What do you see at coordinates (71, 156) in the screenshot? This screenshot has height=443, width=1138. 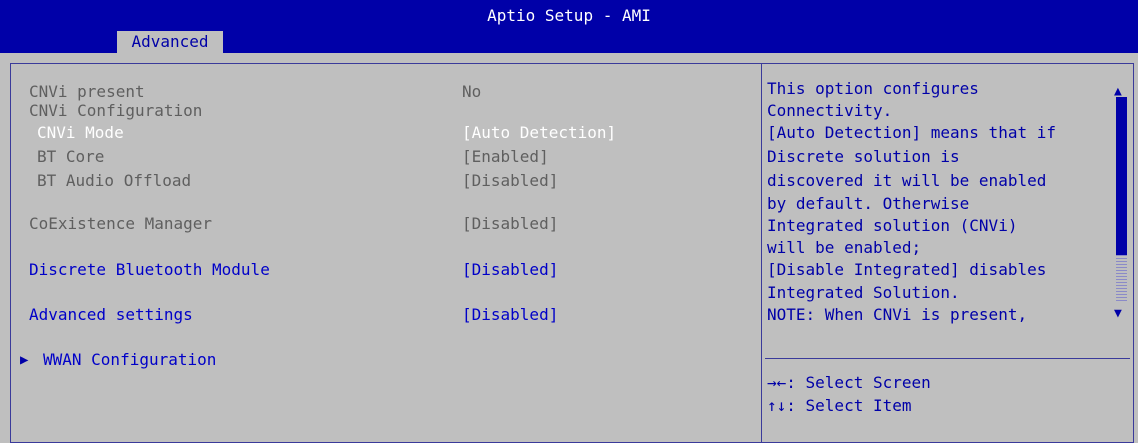 I see `setting-label-bt-core: BT Core` at bounding box center [71, 156].